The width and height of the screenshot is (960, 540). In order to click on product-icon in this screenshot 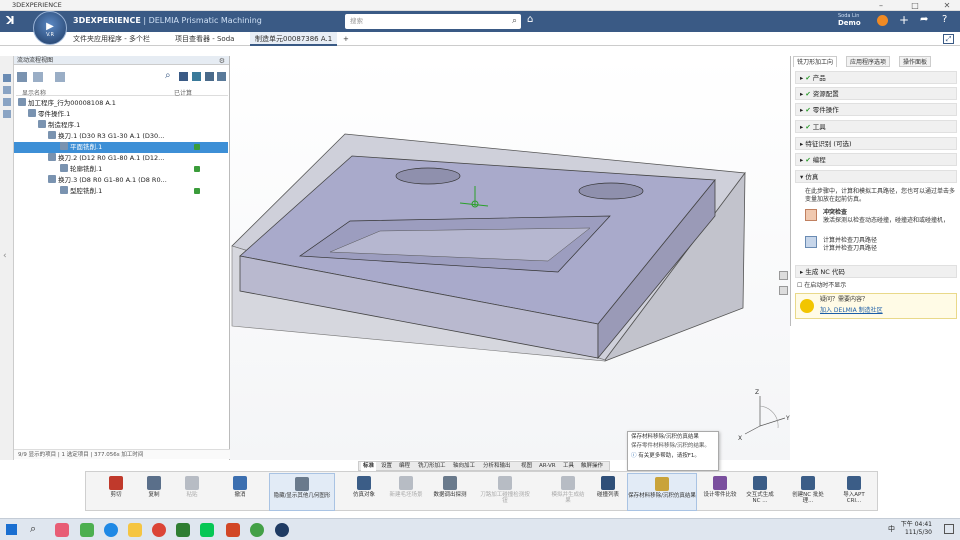, I will do `click(7, 114)`.